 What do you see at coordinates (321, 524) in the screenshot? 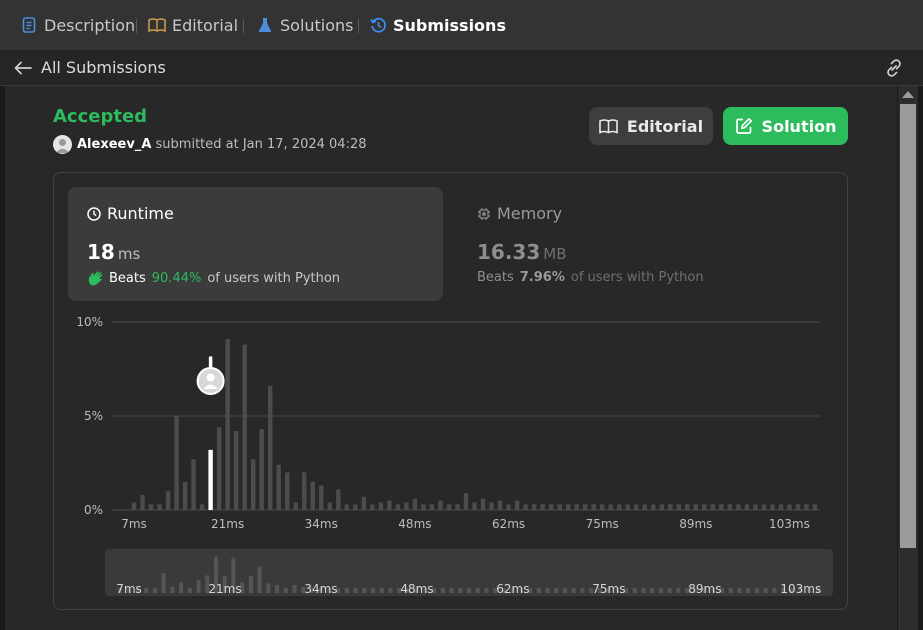
I see `x-tick-label: 34ms` at bounding box center [321, 524].